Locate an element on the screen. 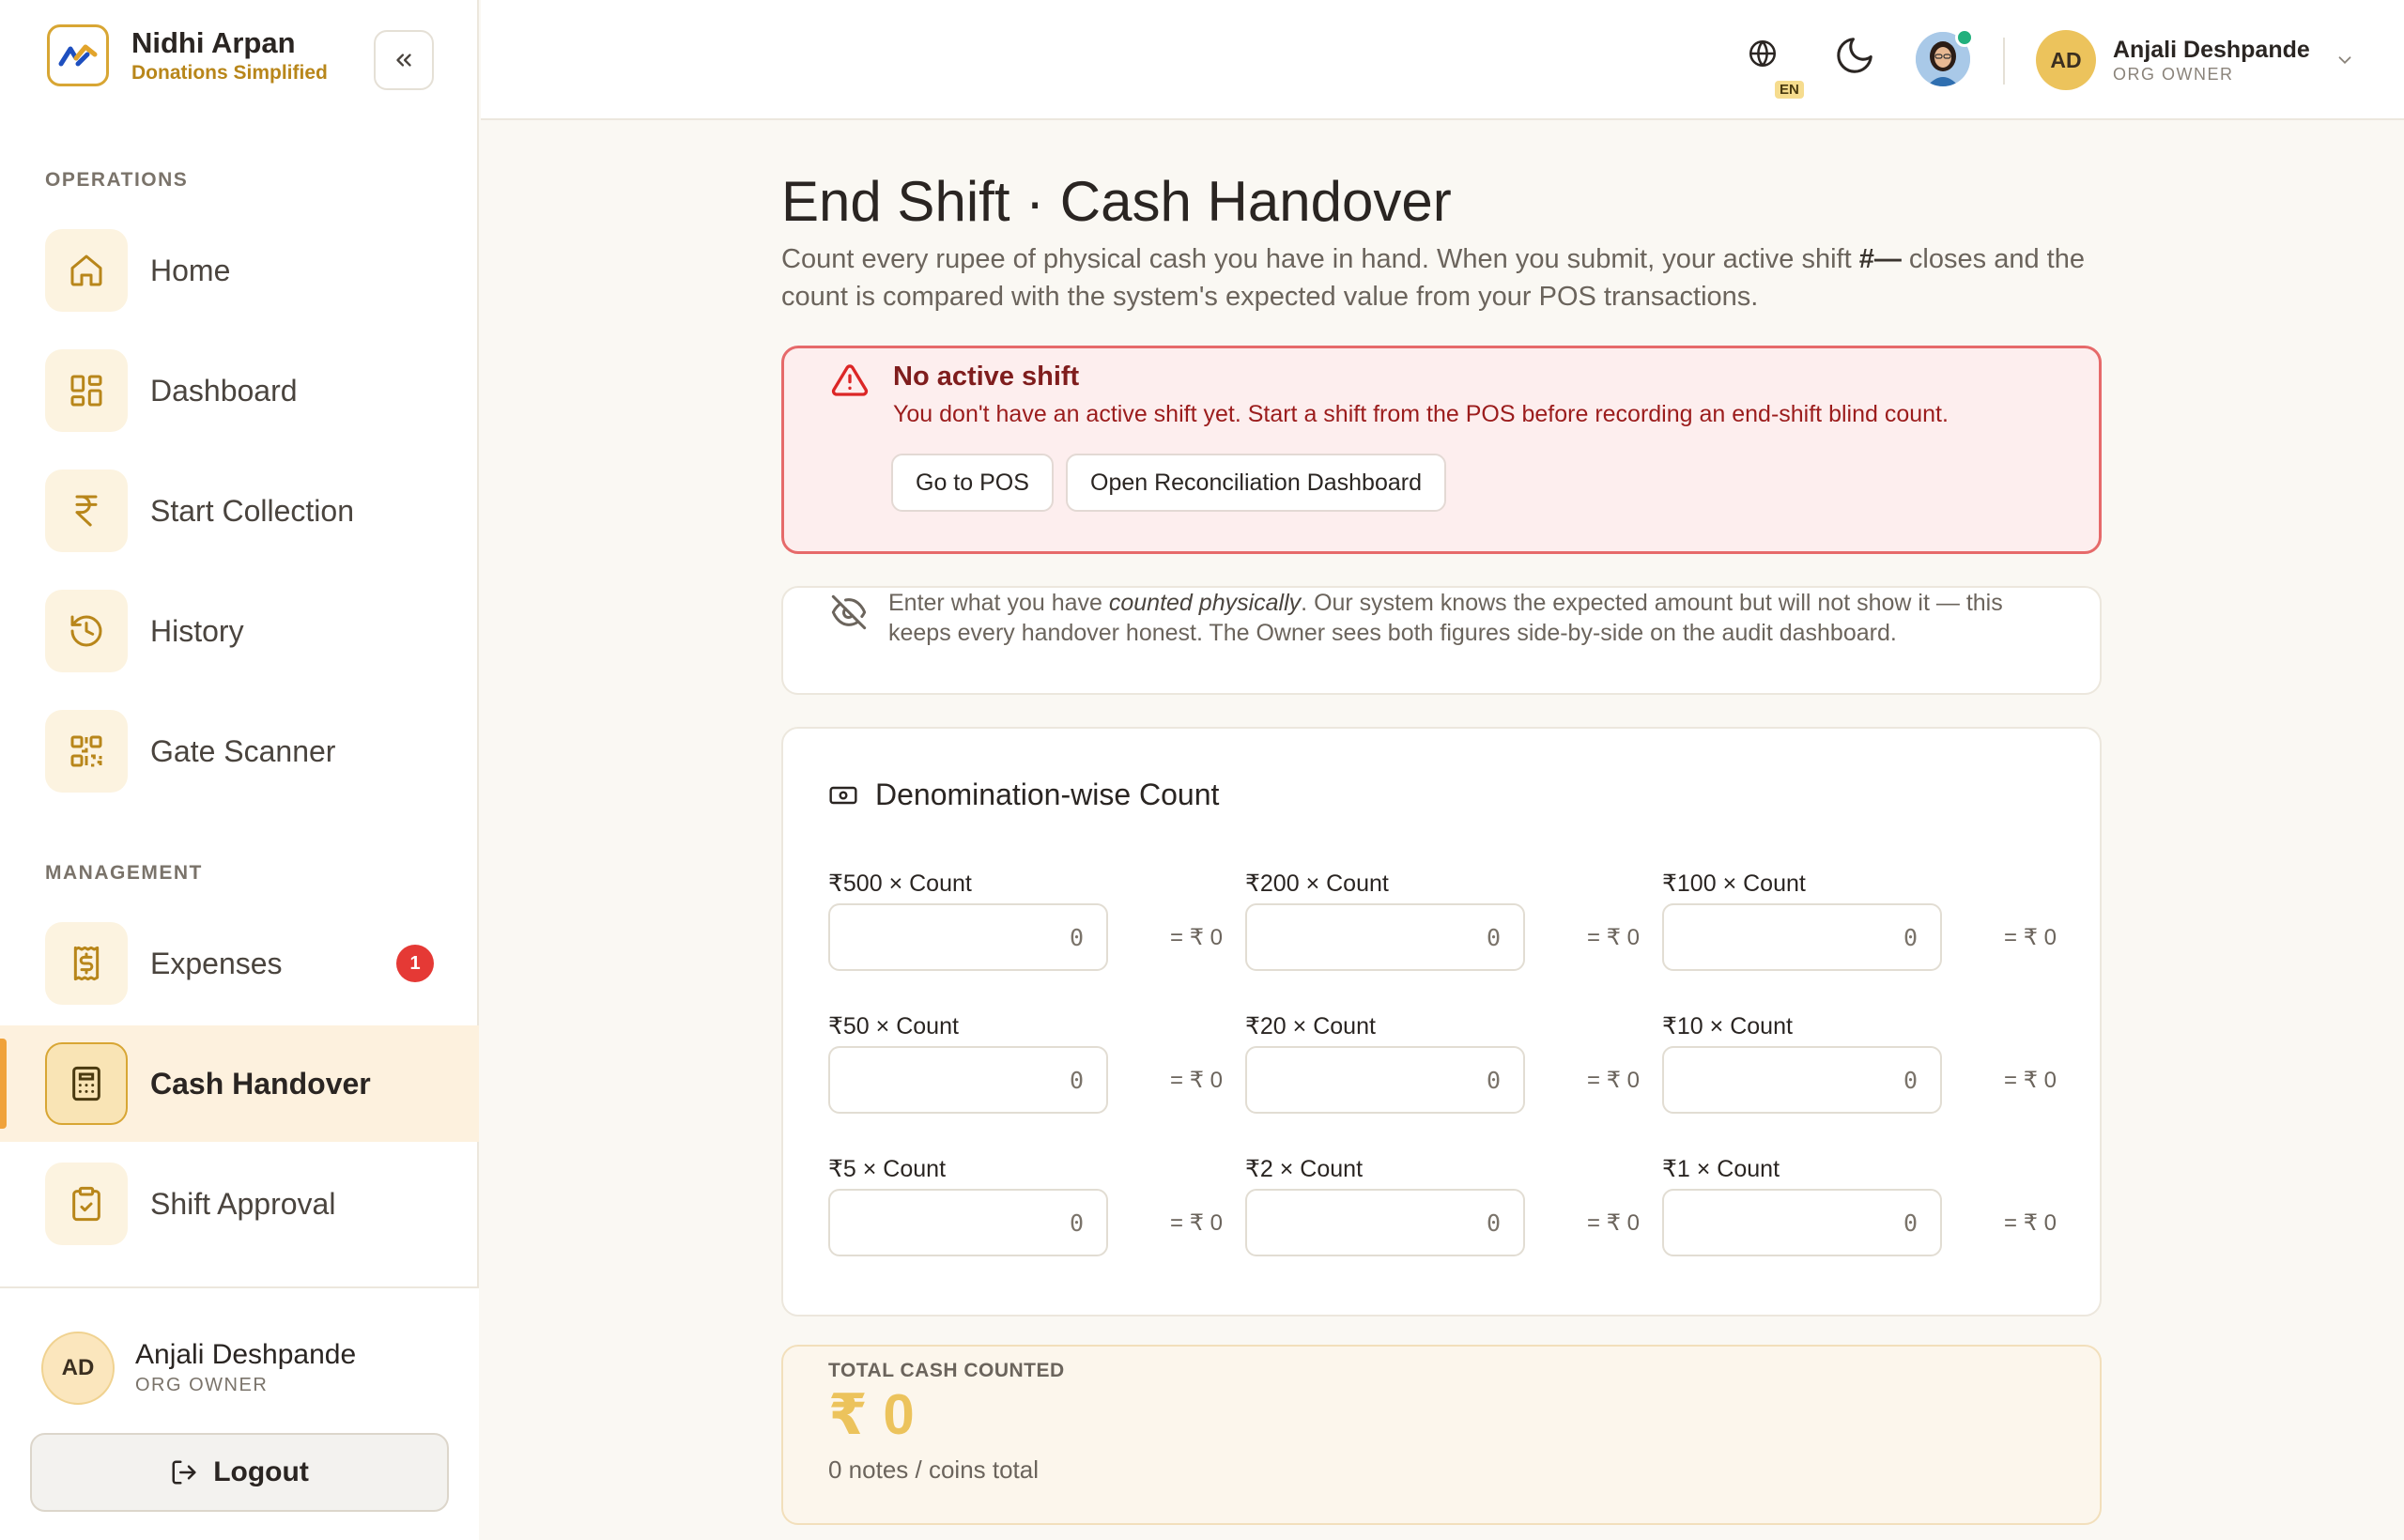  denomination-5: ₹5 × Count = ₹ 0 is located at coordinates (1025, 1211).